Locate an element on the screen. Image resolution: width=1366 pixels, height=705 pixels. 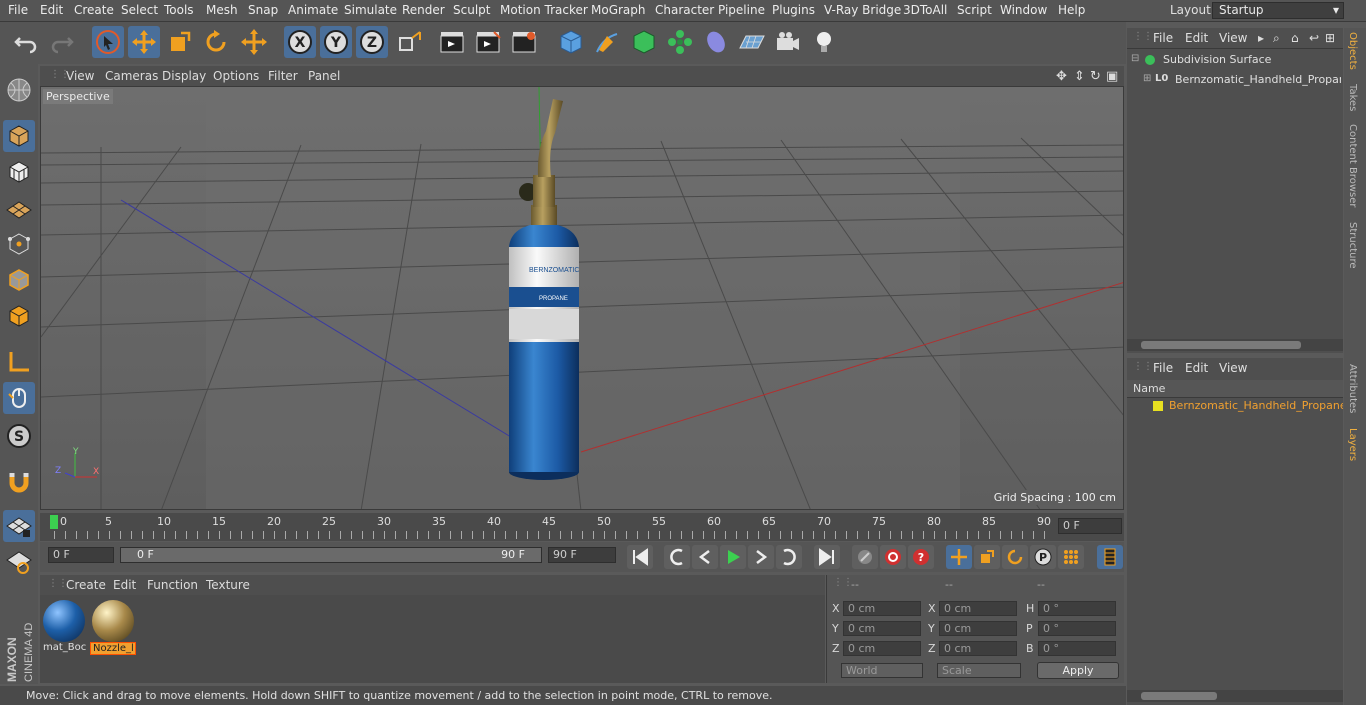
next-frame-button is located at coordinates (761, 557).